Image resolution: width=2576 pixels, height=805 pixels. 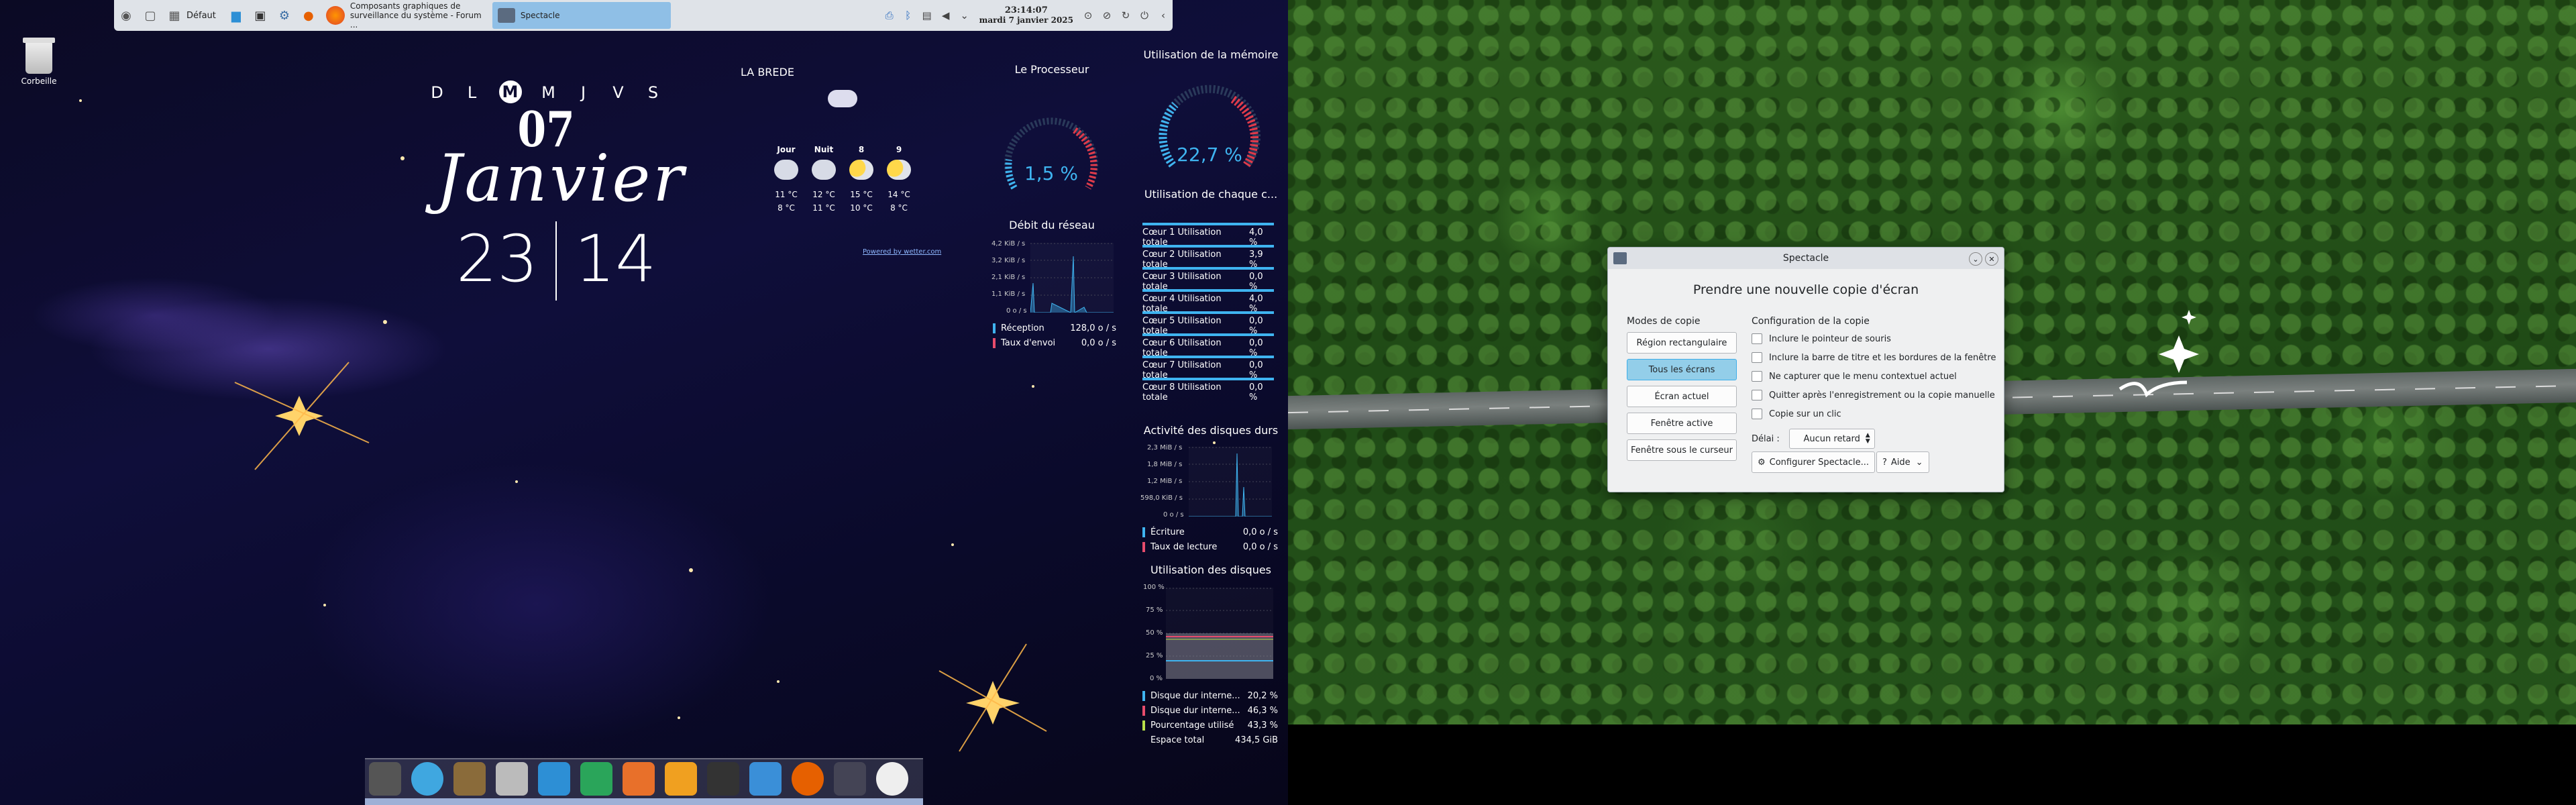 I want to click on weekday-today: M, so click(x=510, y=91).